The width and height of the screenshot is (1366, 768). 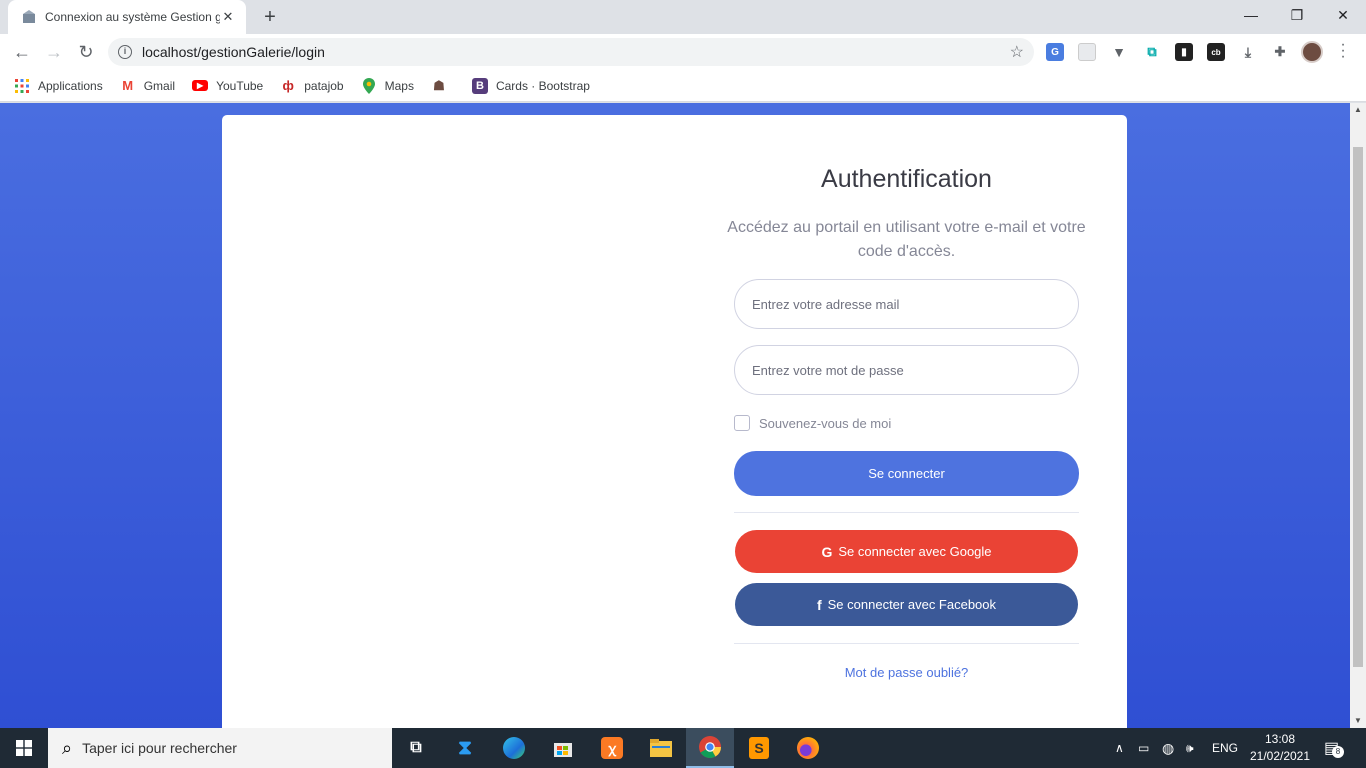 I want to click on cb-extension-icon: cb, so click(x=1216, y=52).